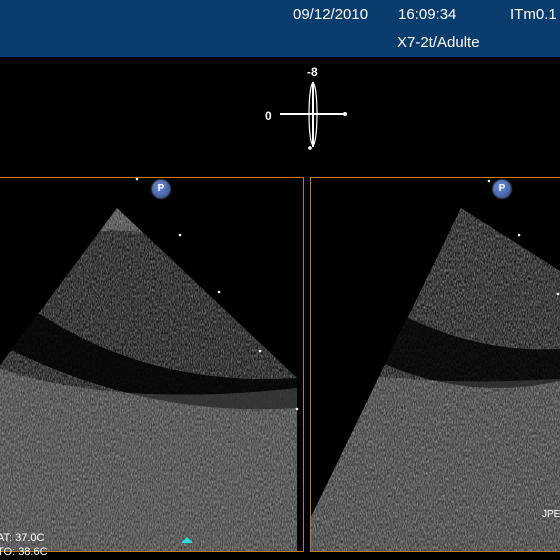 The width and height of the screenshot is (560, 560). Describe the element at coordinates (280, 28) in the screenshot. I see `status-bar: 09/12/2010 16:09:34 ITm0.1 X7-2t/Adulte` at that location.